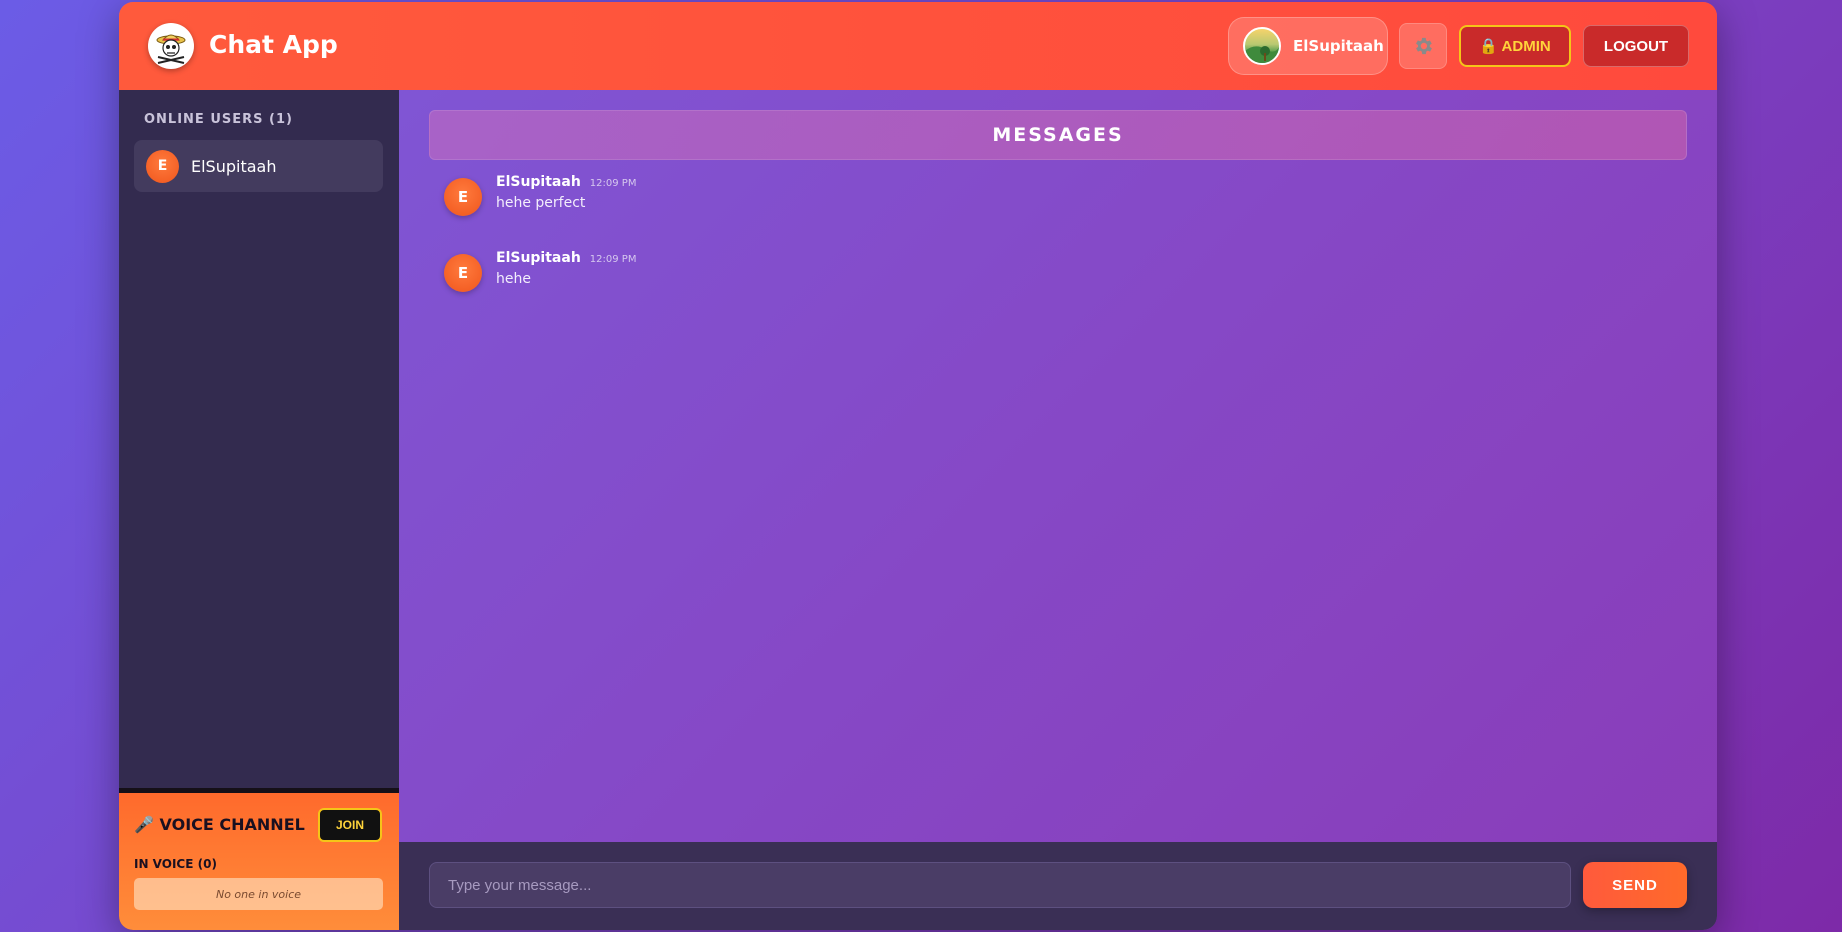  What do you see at coordinates (273, 44) in the screenshot?
I see `app-title: Chat App` at bounding box center [273, 44].